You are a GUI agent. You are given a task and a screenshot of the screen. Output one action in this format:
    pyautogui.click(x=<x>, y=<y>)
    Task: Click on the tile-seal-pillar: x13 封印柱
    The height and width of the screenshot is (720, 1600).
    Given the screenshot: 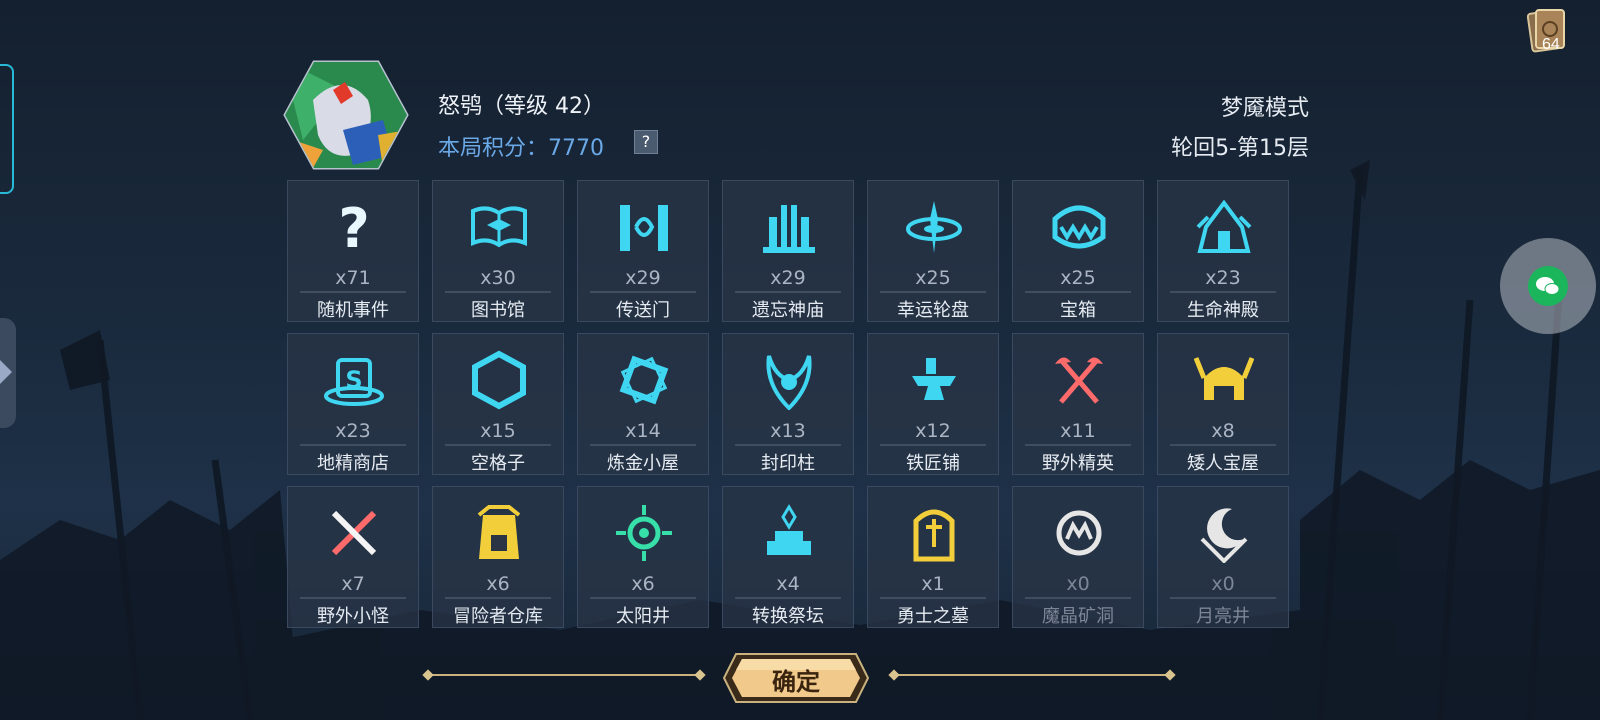 What is the action you would take?
    pyautogui.click(x=788, y=404)
    